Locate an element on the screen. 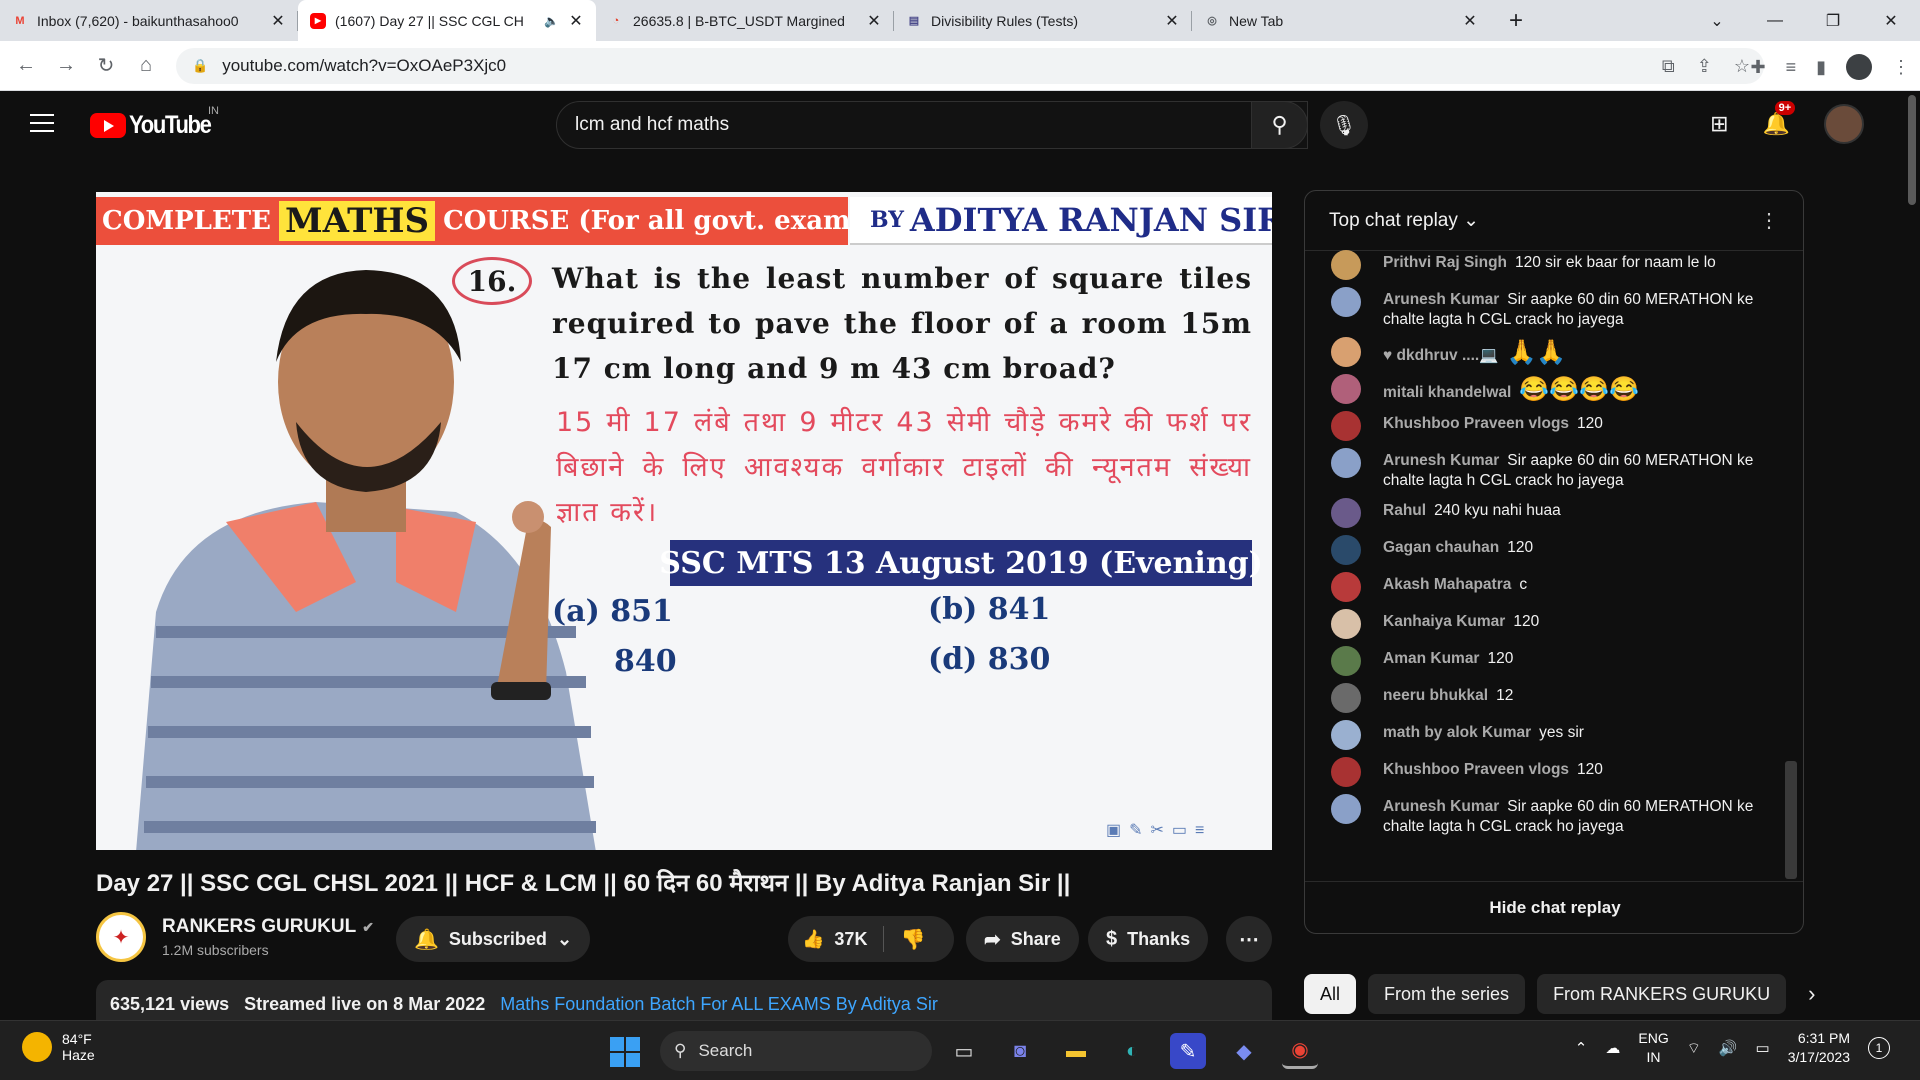 This screenshot has height=1080, width=1920. battery-icon: ▭ is located at coordinates (1763, 1048).